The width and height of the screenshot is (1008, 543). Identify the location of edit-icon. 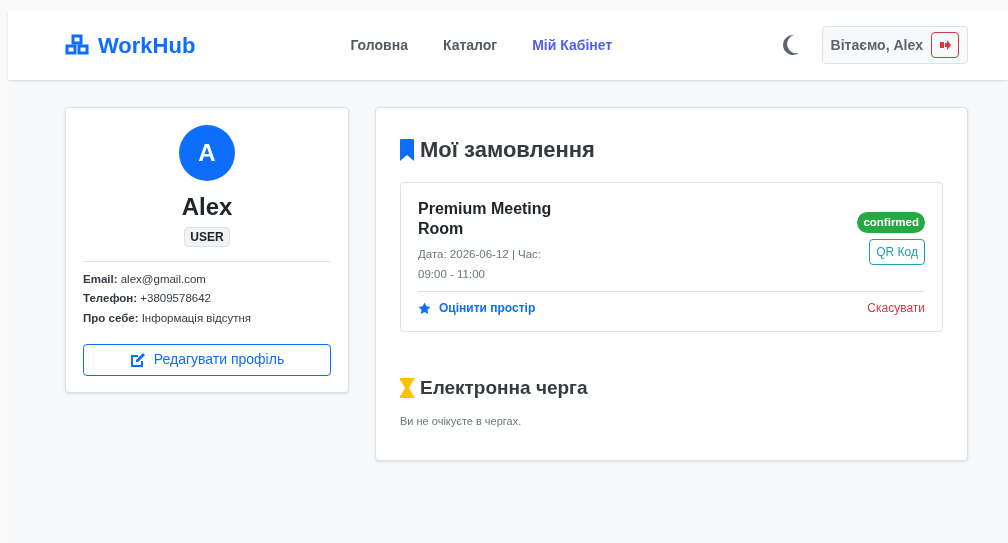
(137, 360).